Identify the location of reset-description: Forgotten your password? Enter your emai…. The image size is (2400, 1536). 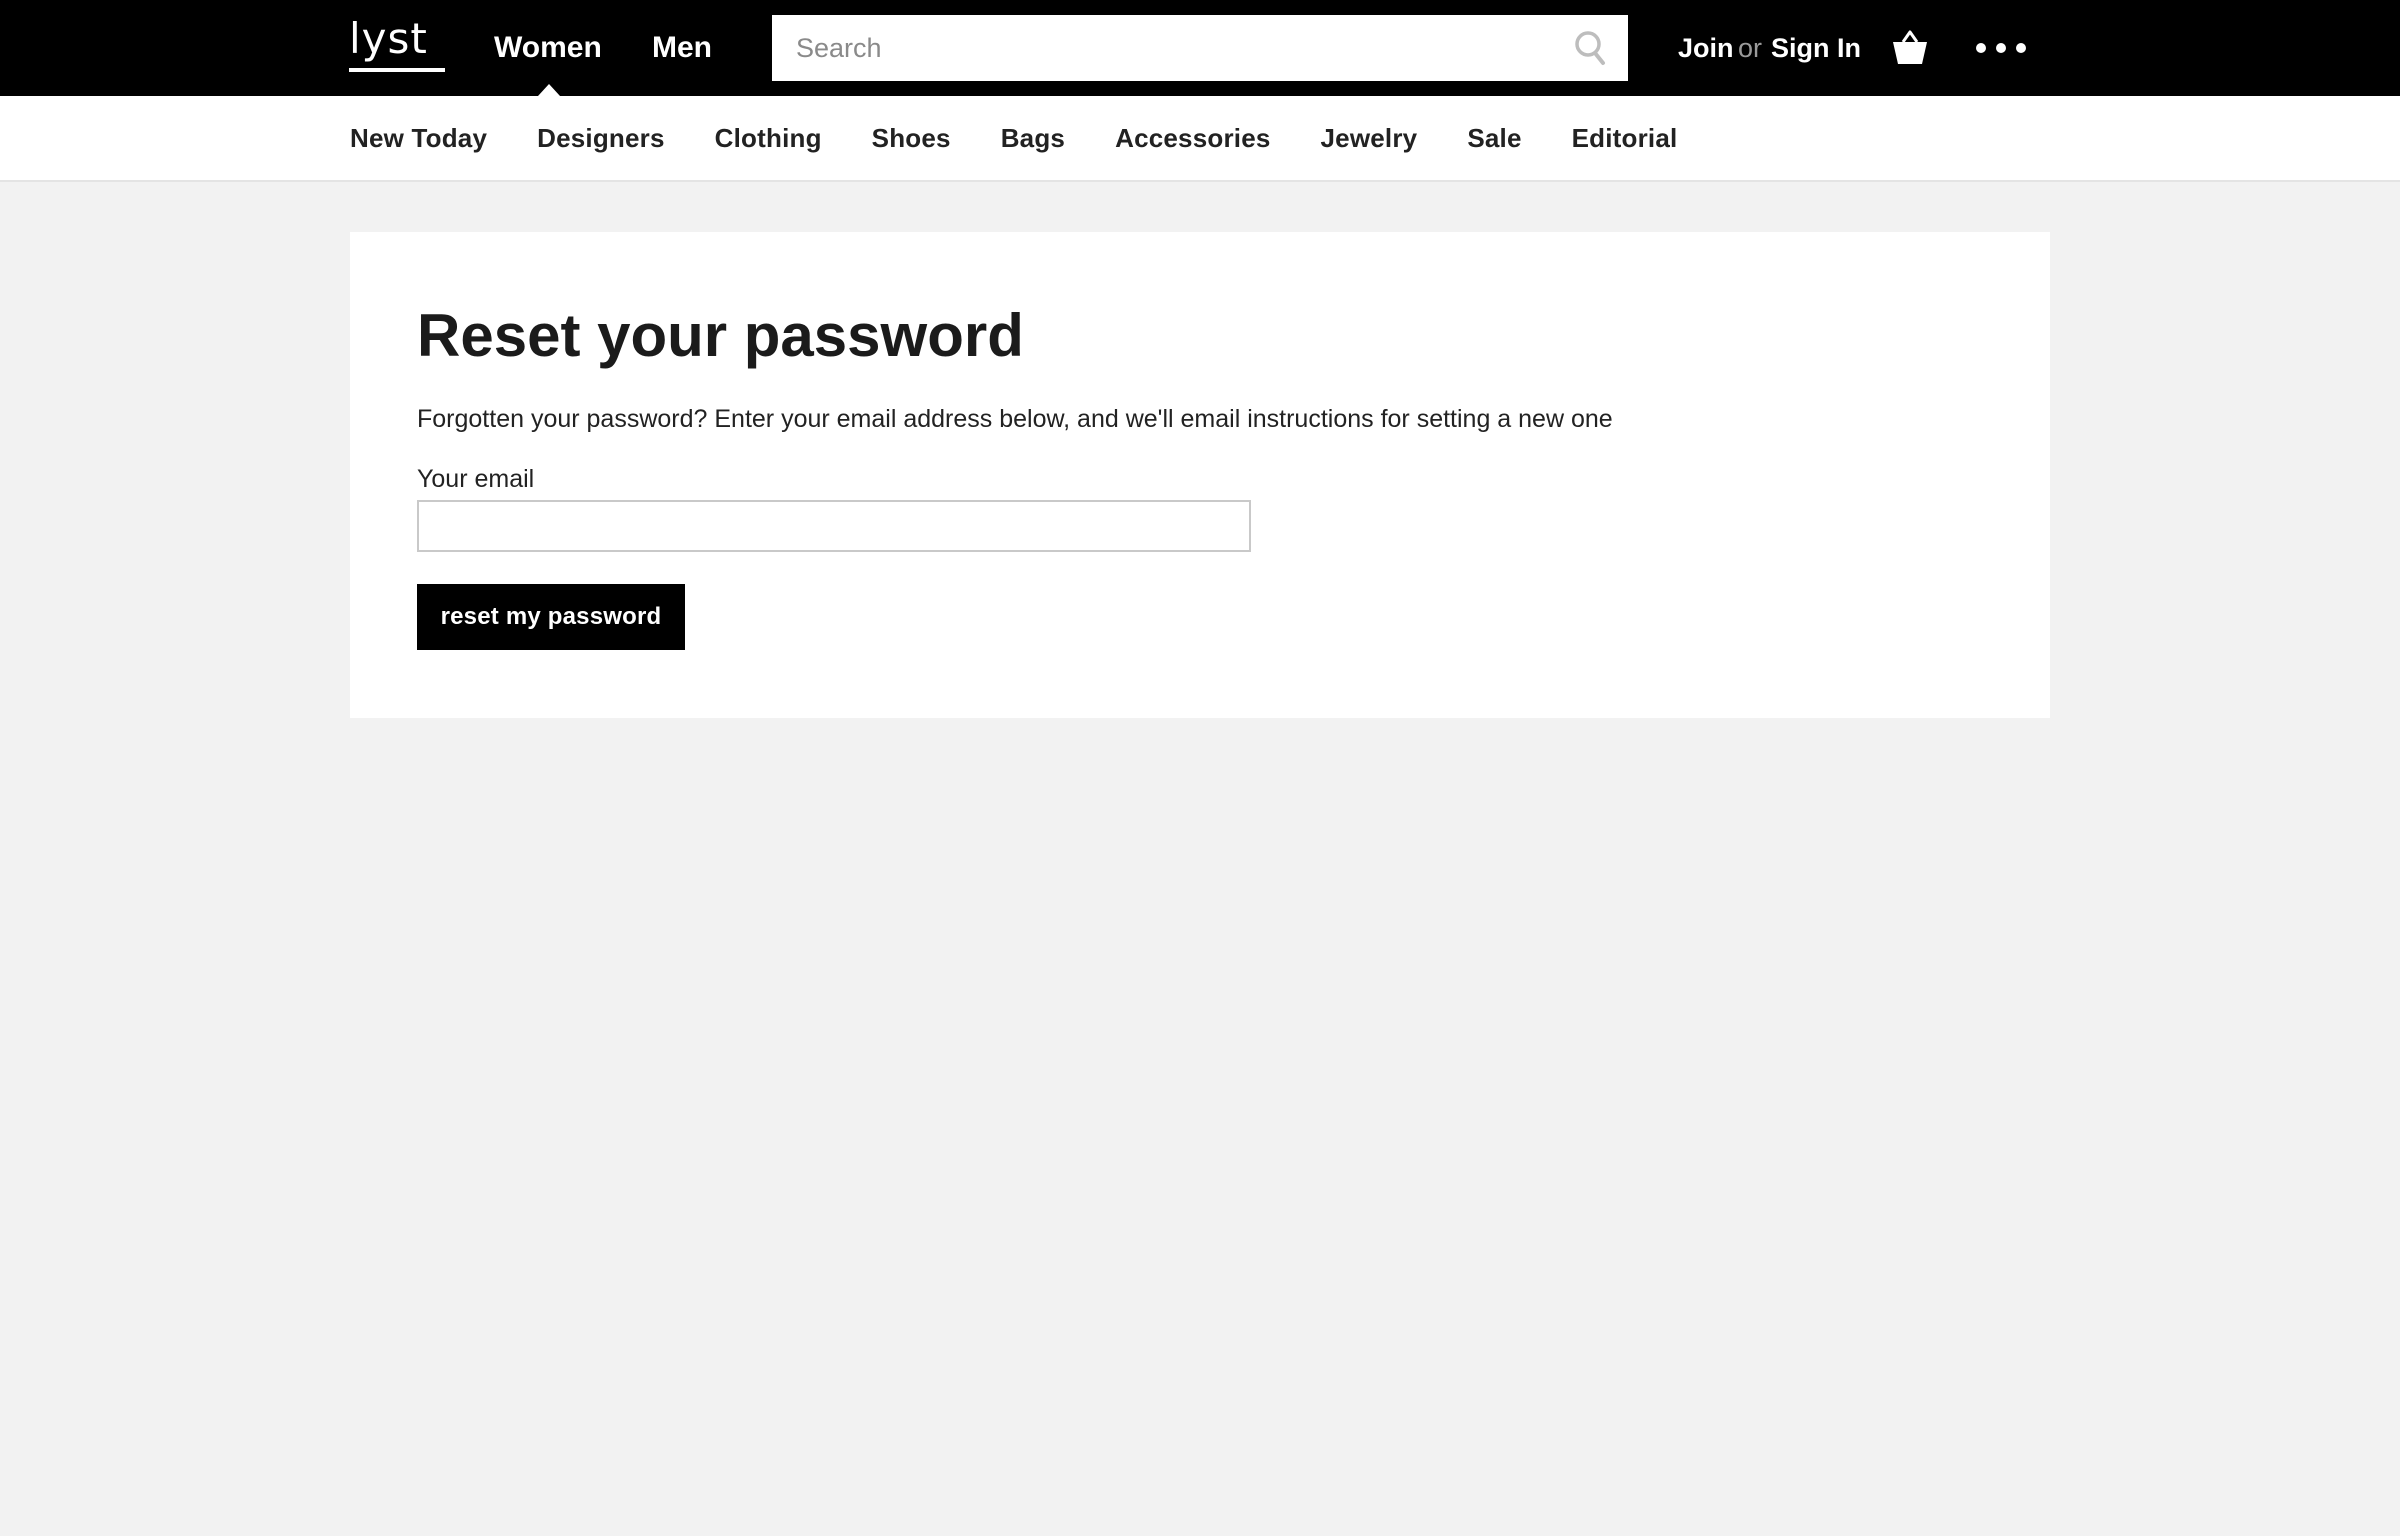
(1015, 419).